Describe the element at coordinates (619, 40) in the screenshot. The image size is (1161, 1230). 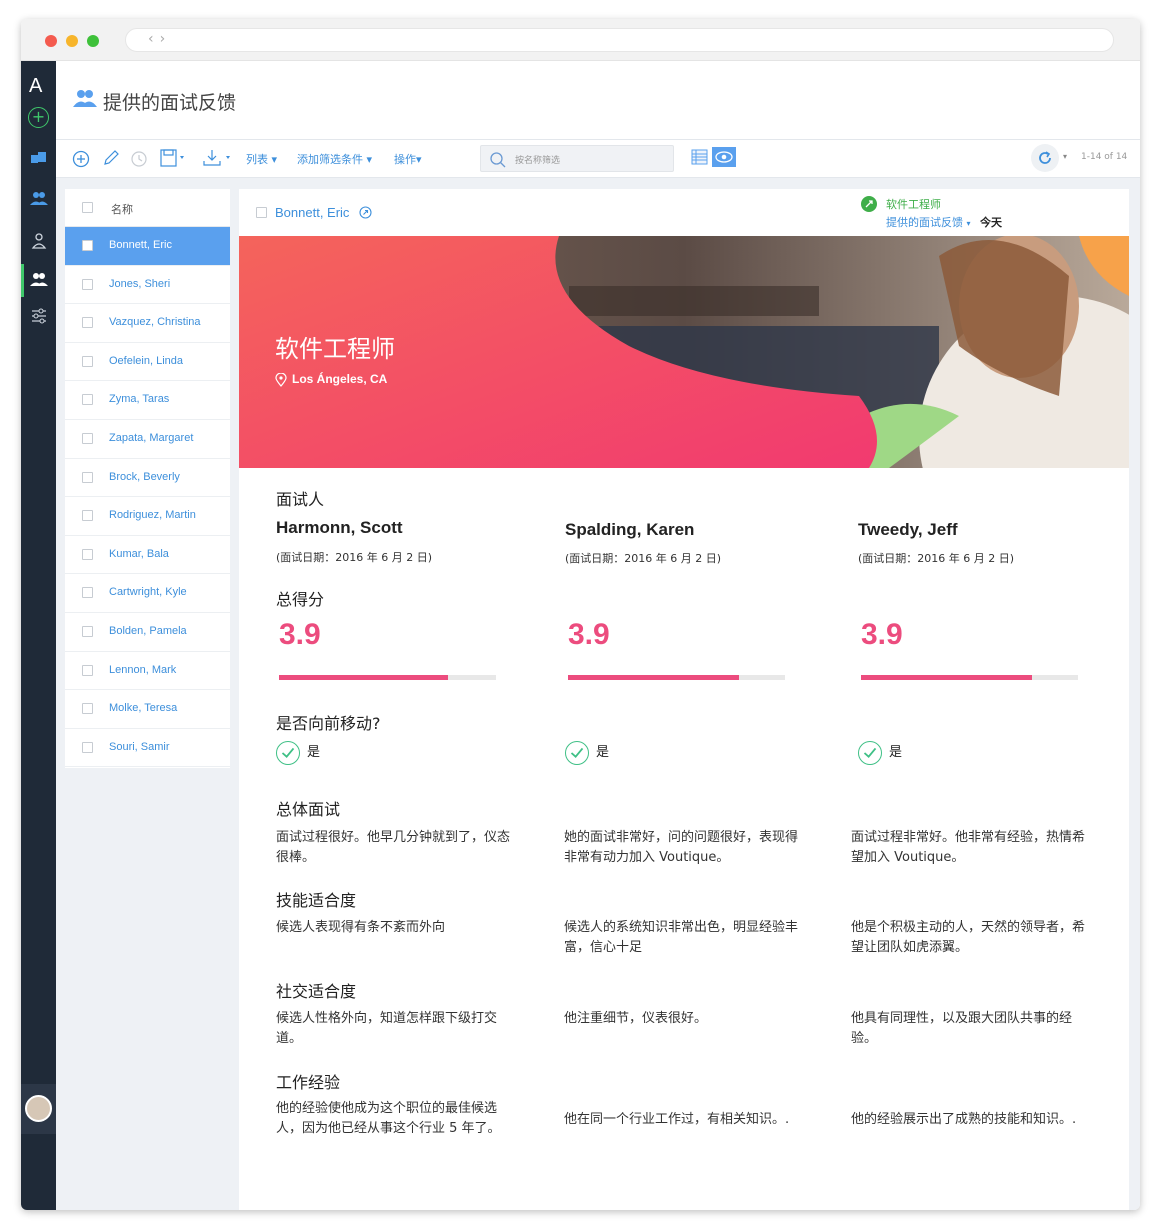
I see `address-bar: ‹›` at that location.